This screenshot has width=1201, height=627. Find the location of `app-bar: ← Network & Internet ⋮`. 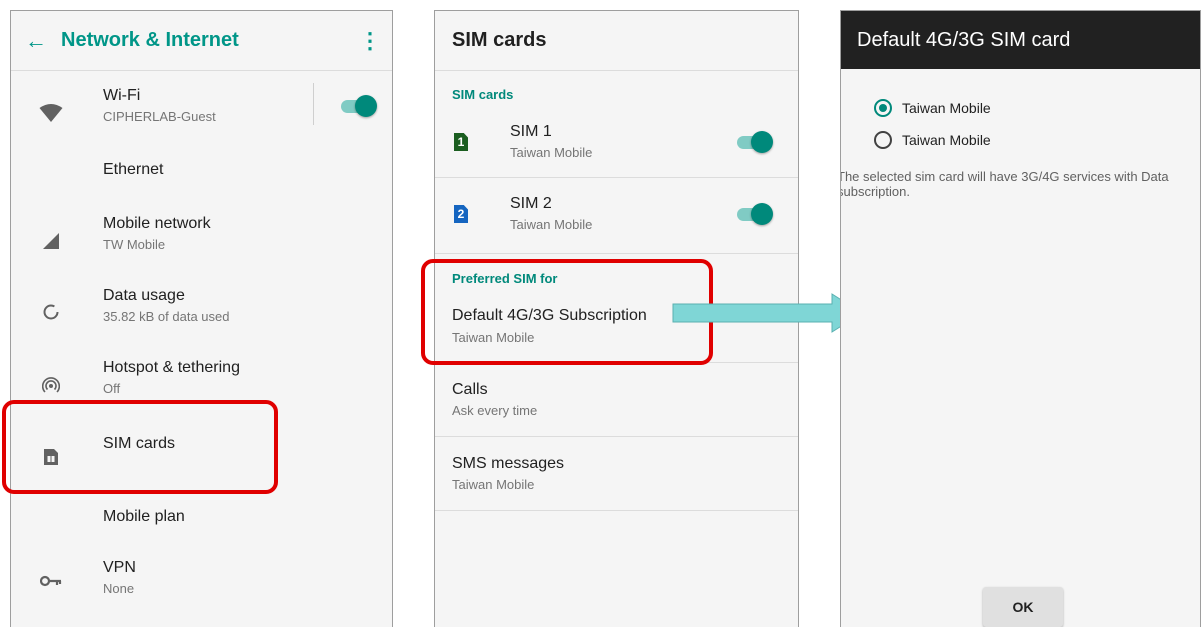

app-bar: ← Network & Internet ⋮ is located at coordinates (201, 41).